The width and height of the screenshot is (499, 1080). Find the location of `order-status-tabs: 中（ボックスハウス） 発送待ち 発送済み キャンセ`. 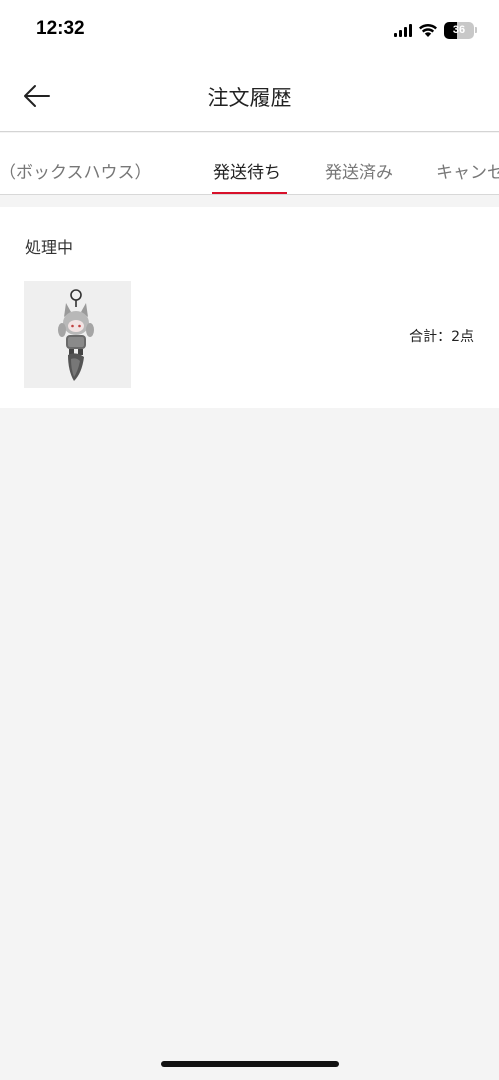

order-status-tabs: 中（ボックスハウス） 発送待ち 発送済み キャンセ is located at coordinates (249, 164).